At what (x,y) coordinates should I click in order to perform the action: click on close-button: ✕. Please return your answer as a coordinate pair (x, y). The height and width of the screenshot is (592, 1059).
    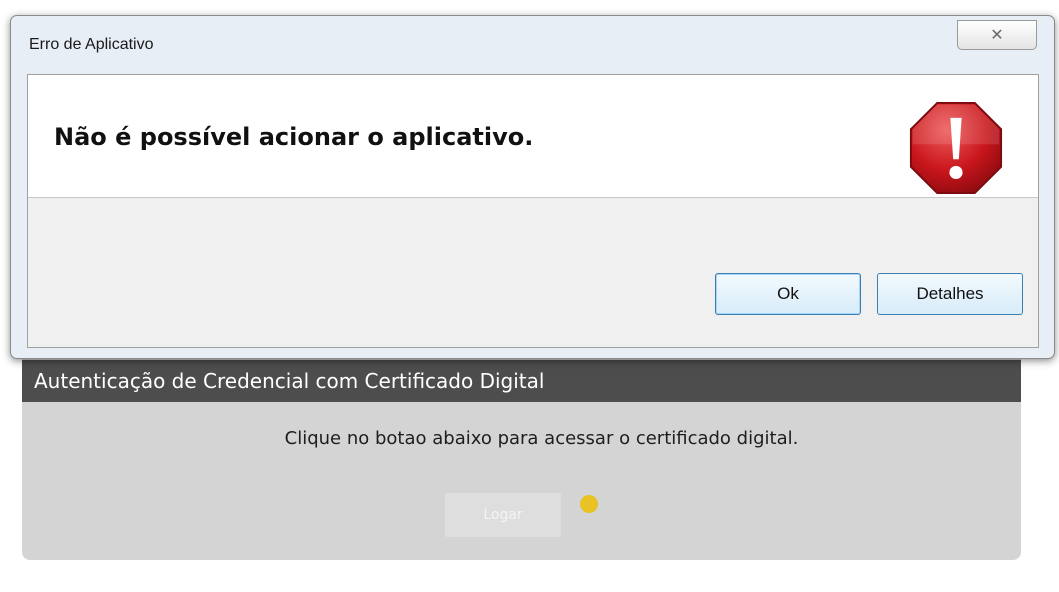
    Looking at the image, I should click on (997, 35).